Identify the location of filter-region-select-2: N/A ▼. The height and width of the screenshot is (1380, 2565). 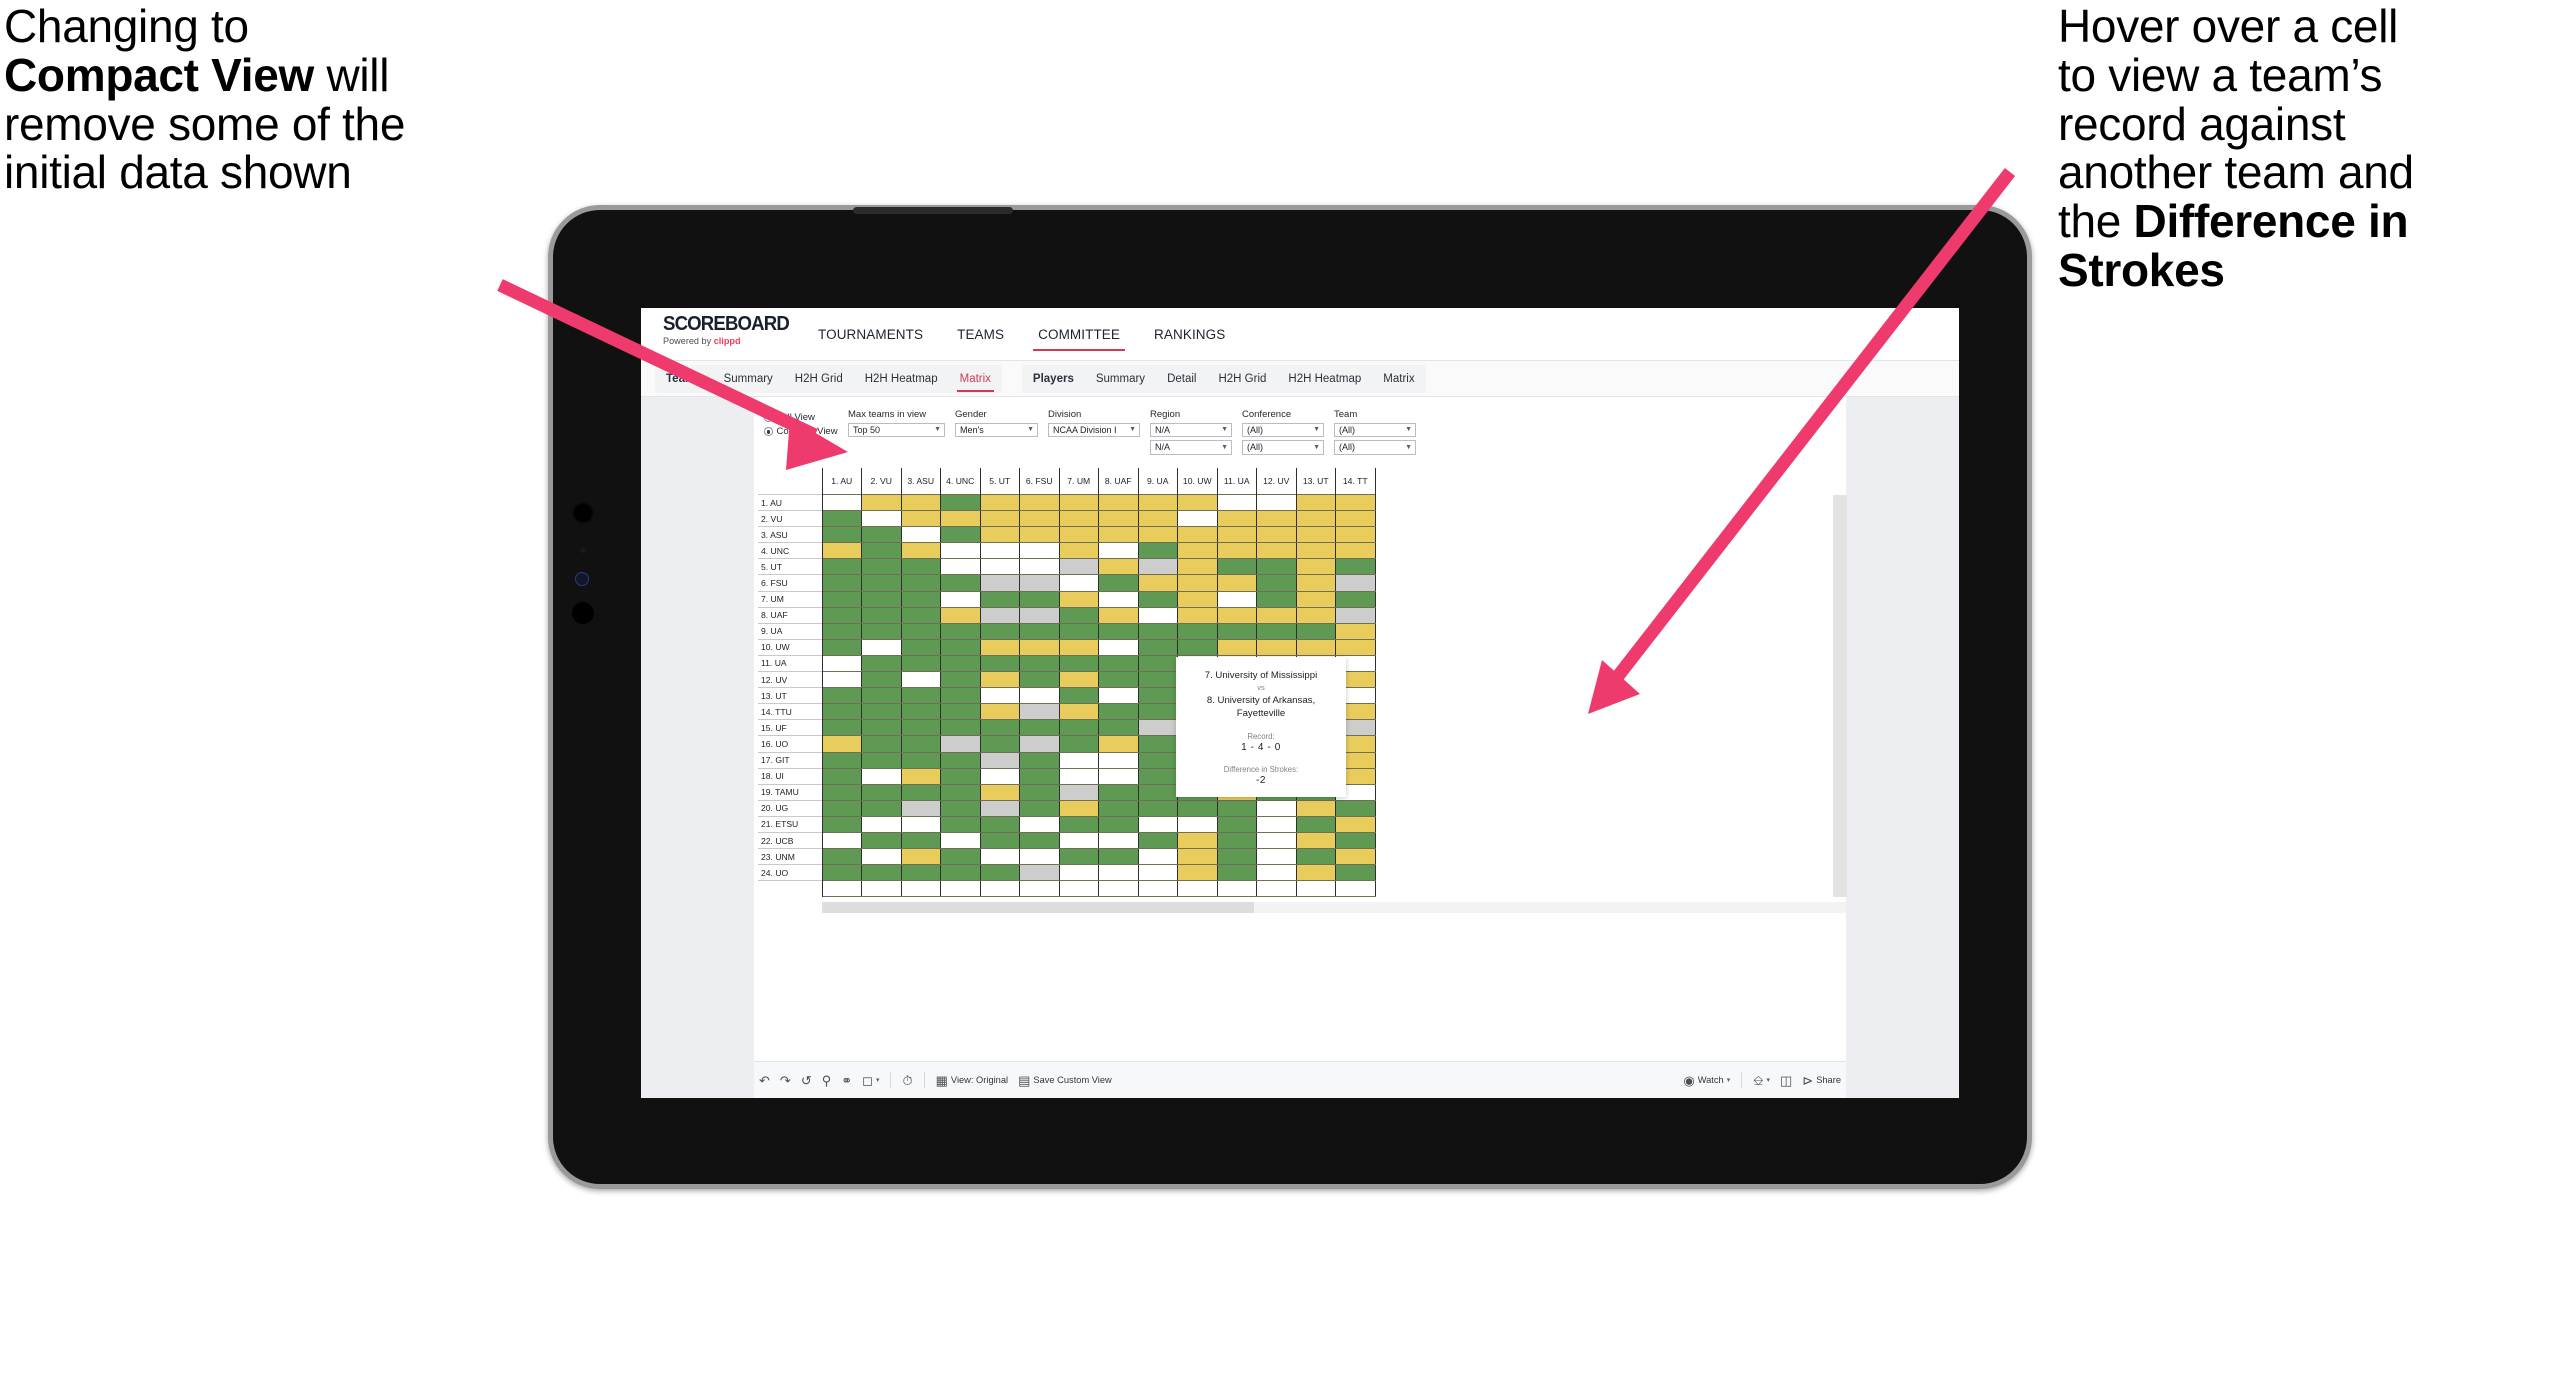
(1191, 447).